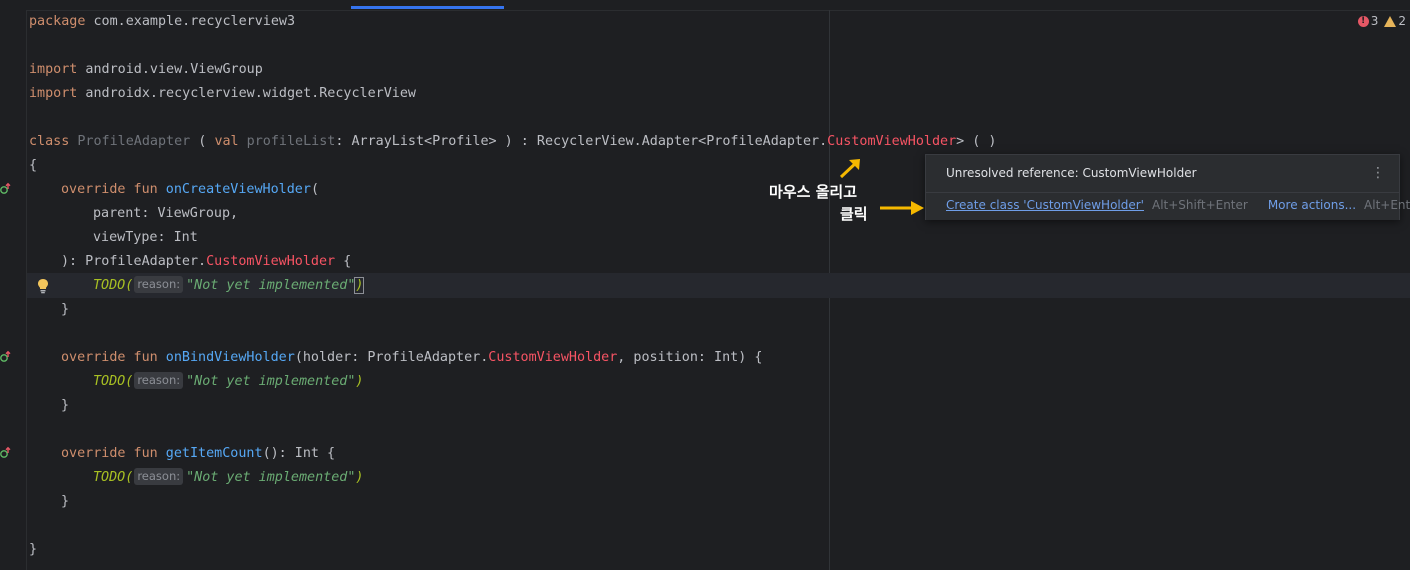 This screenshot has height=570, width=1410. I want to click on keyword: package, so click(57, 21).